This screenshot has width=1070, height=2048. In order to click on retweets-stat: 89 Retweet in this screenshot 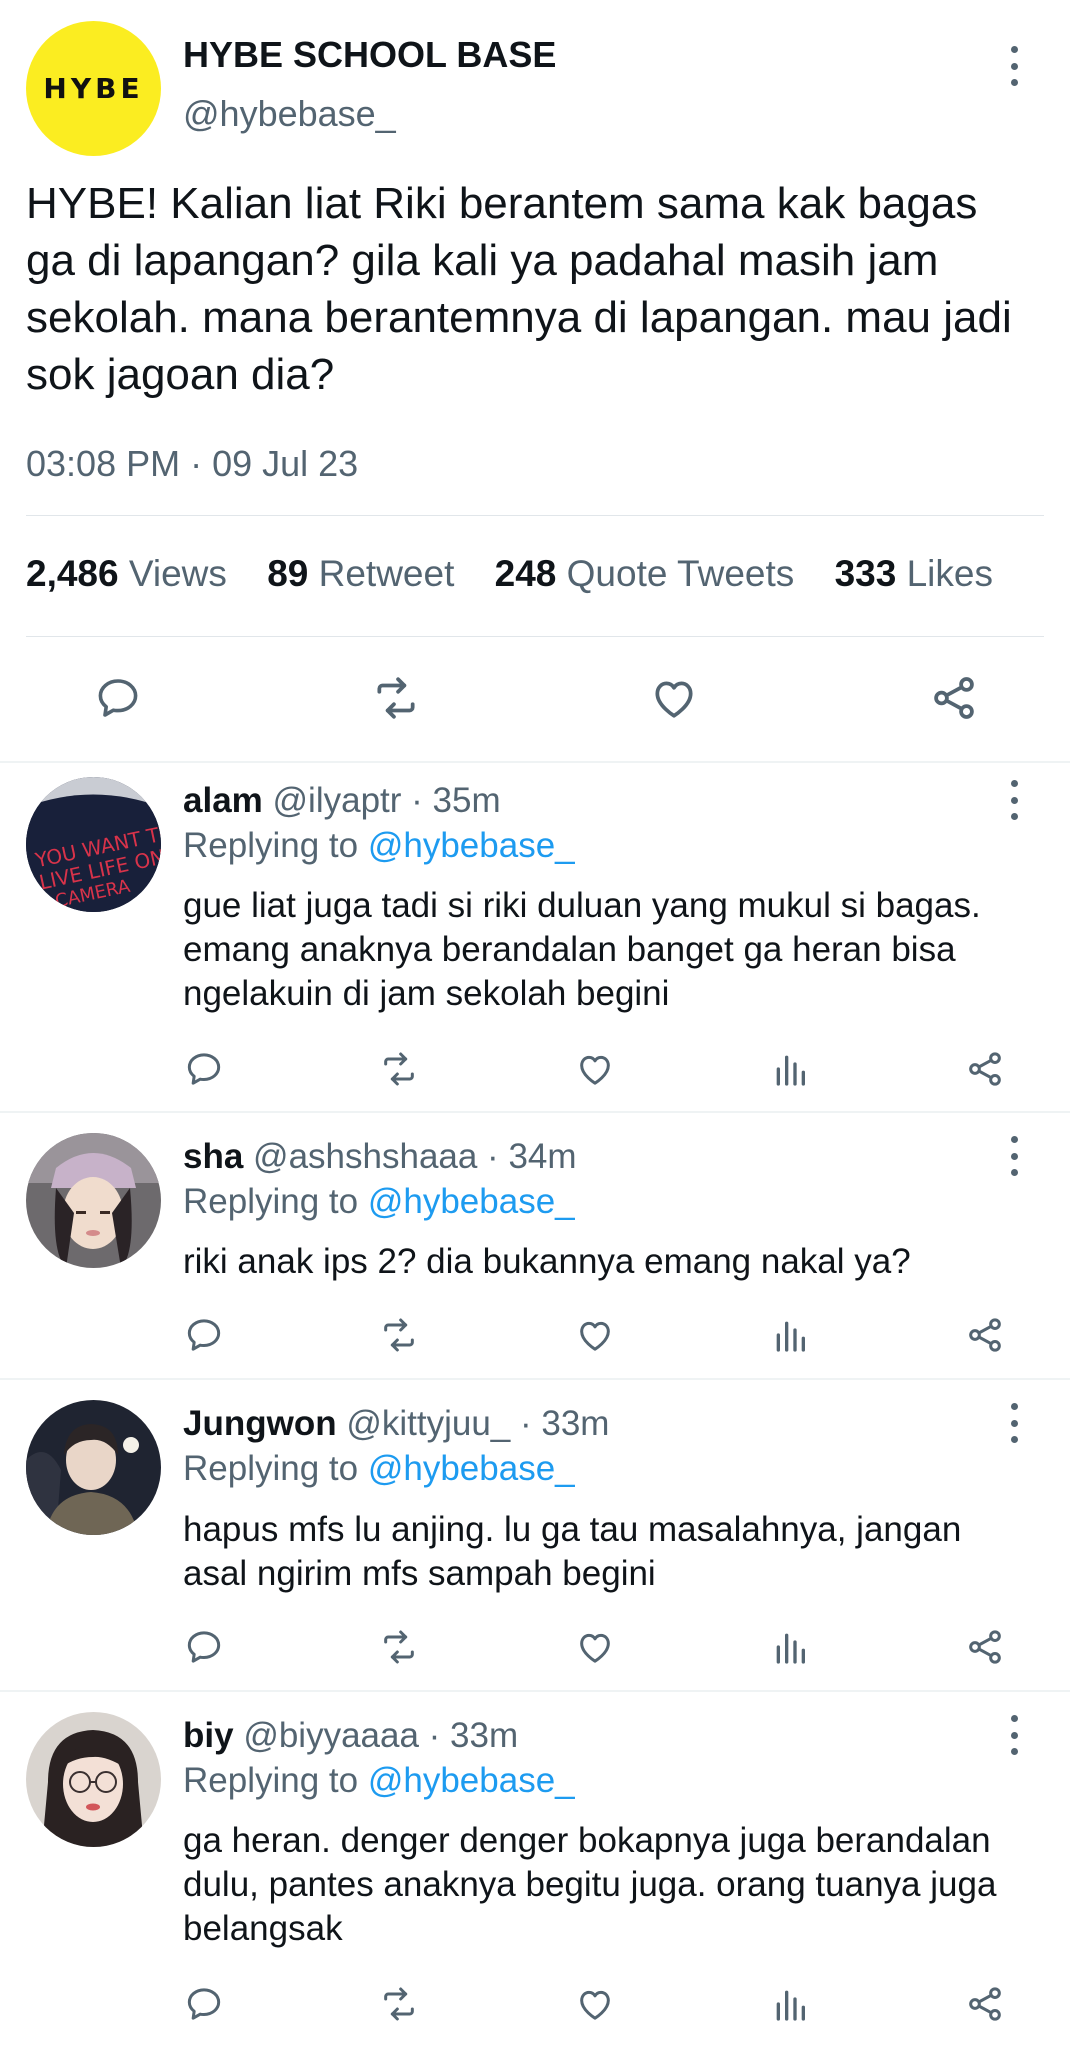, I will do `click(360, 573)`.